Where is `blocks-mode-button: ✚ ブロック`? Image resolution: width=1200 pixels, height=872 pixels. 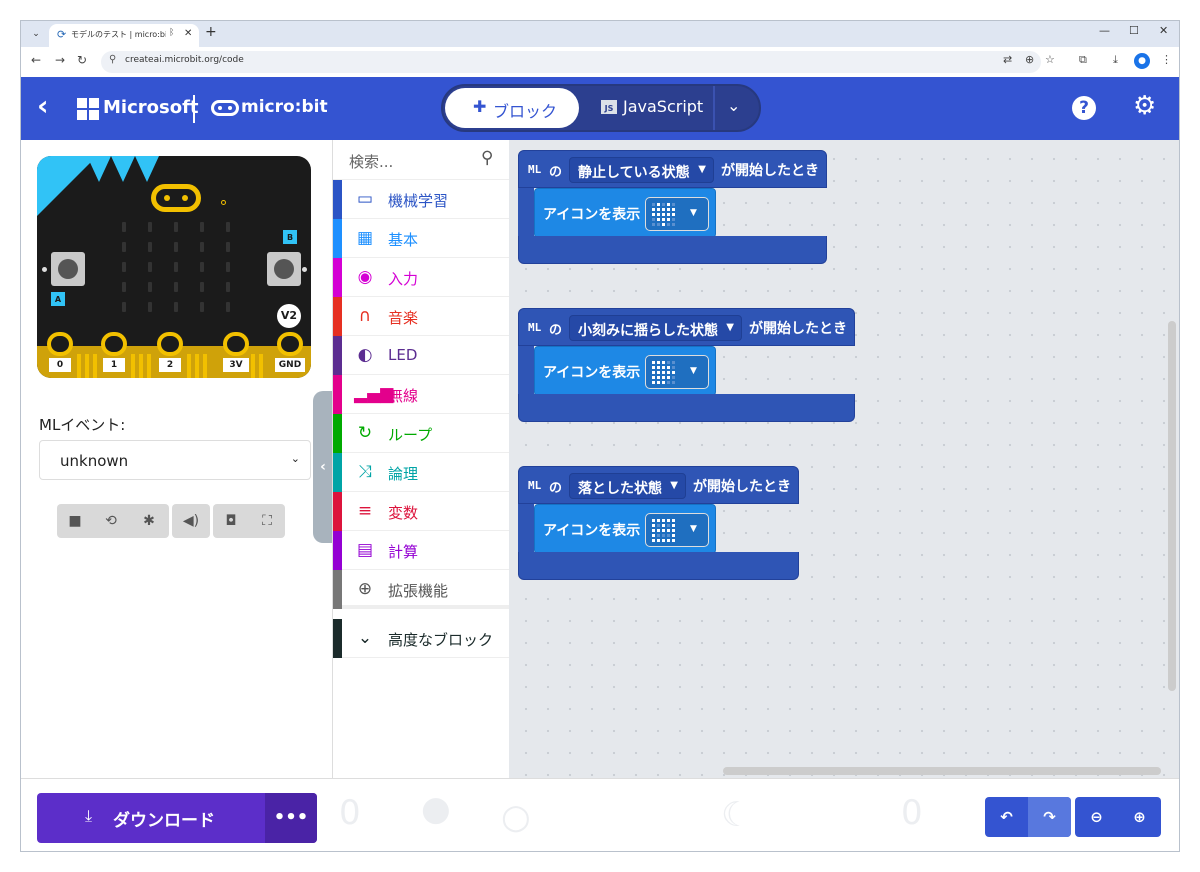
blocks-mode-button: ✚ ブロック is located at coordinates (512, 108).